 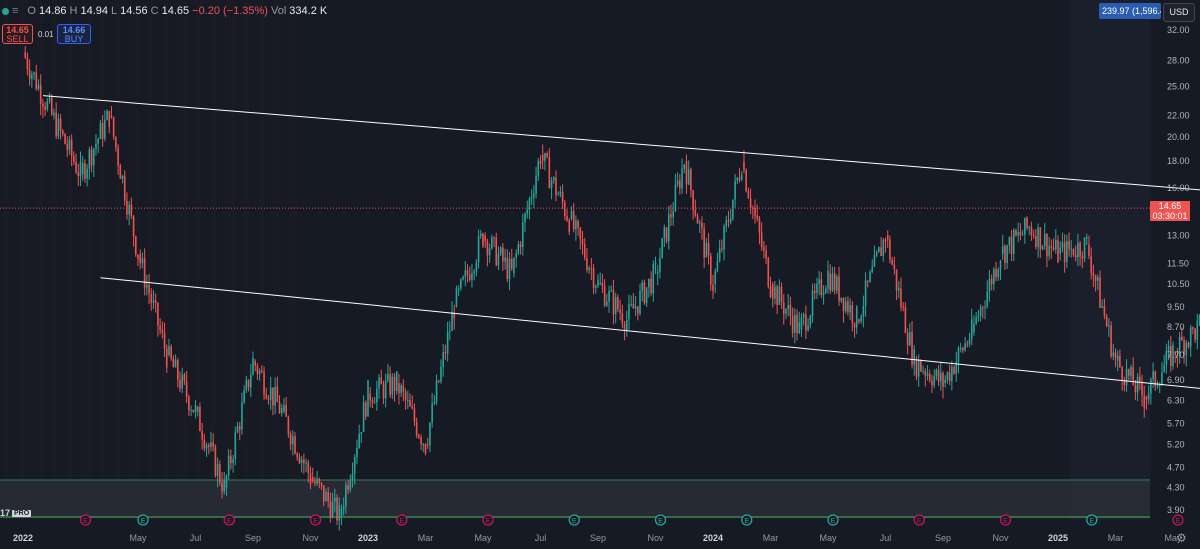 What do you see at coordinates (1179, 12) in the screenshot?
I see `currency-selector: USD` at bounding box center [1179, 12].